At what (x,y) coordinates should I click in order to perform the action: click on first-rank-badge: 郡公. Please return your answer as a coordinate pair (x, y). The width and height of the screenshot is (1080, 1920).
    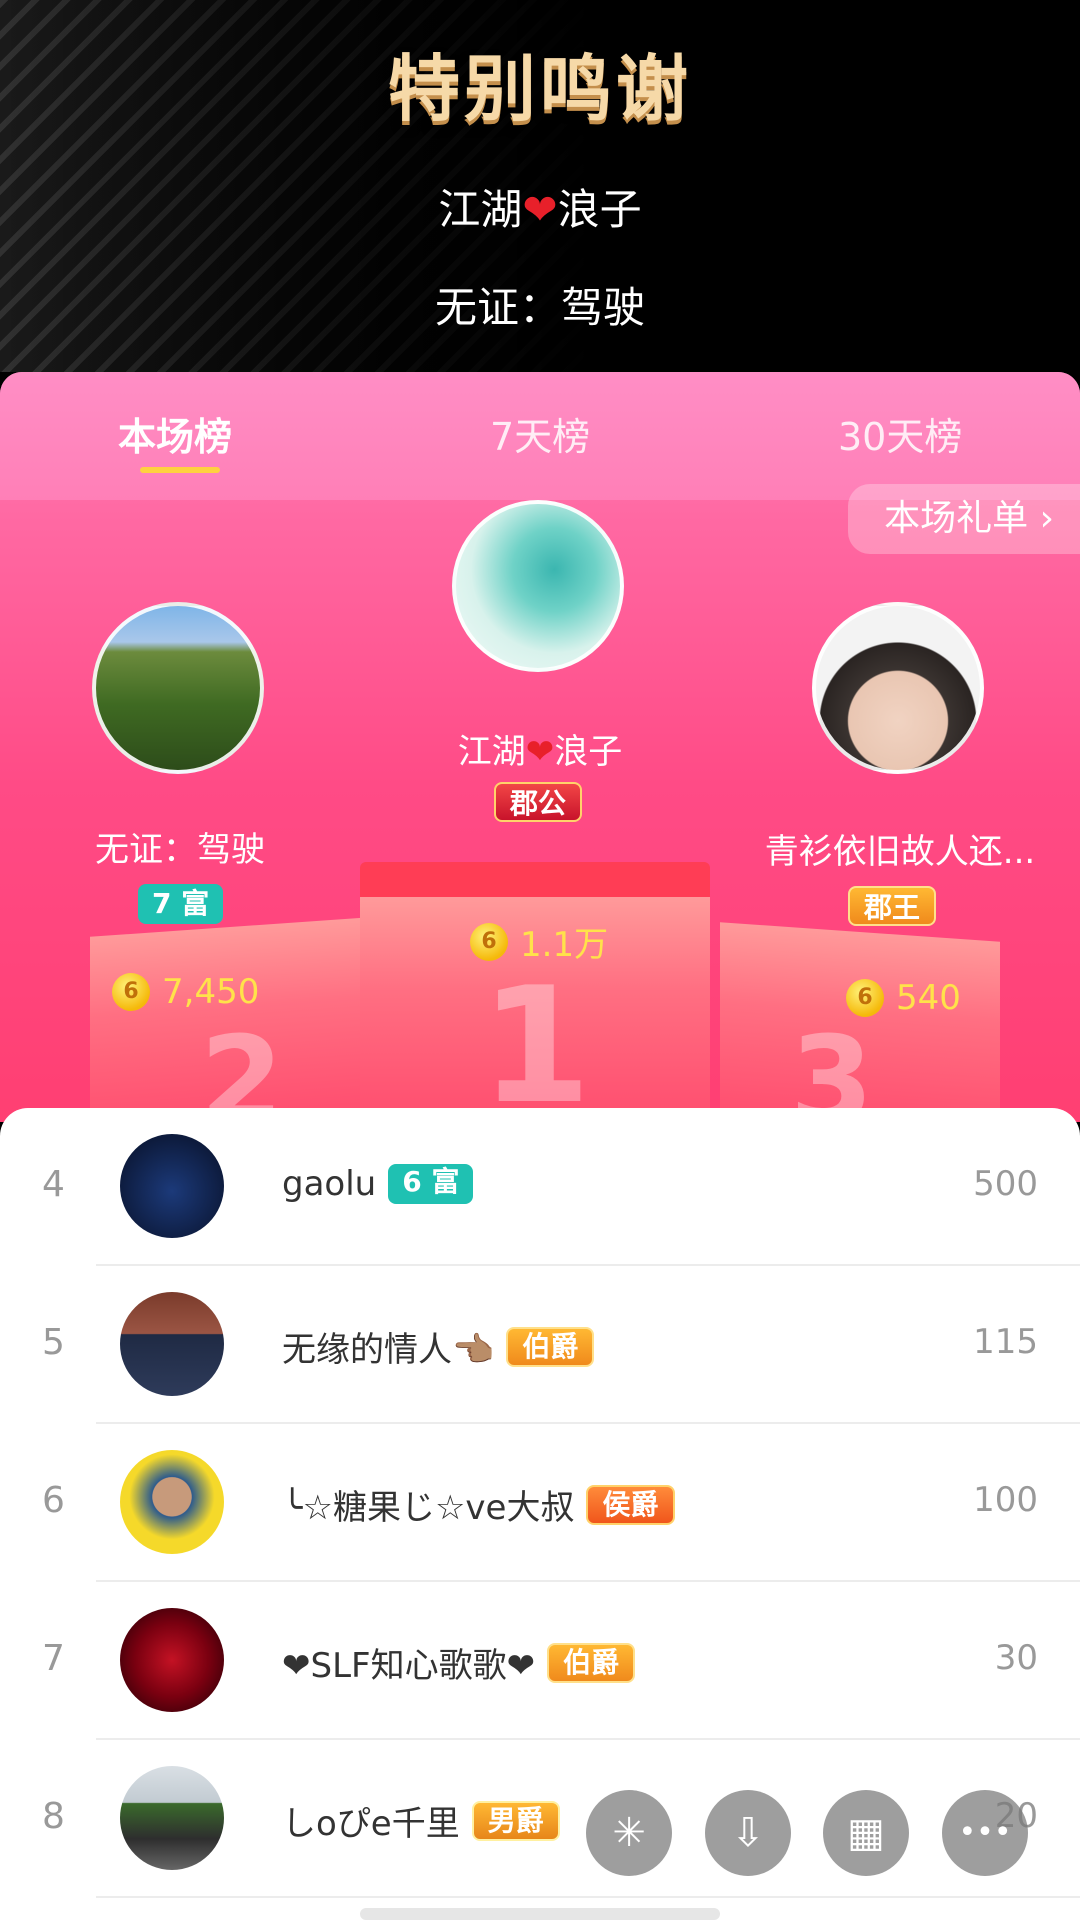
    Looking at the image, I should click on (538, 802).